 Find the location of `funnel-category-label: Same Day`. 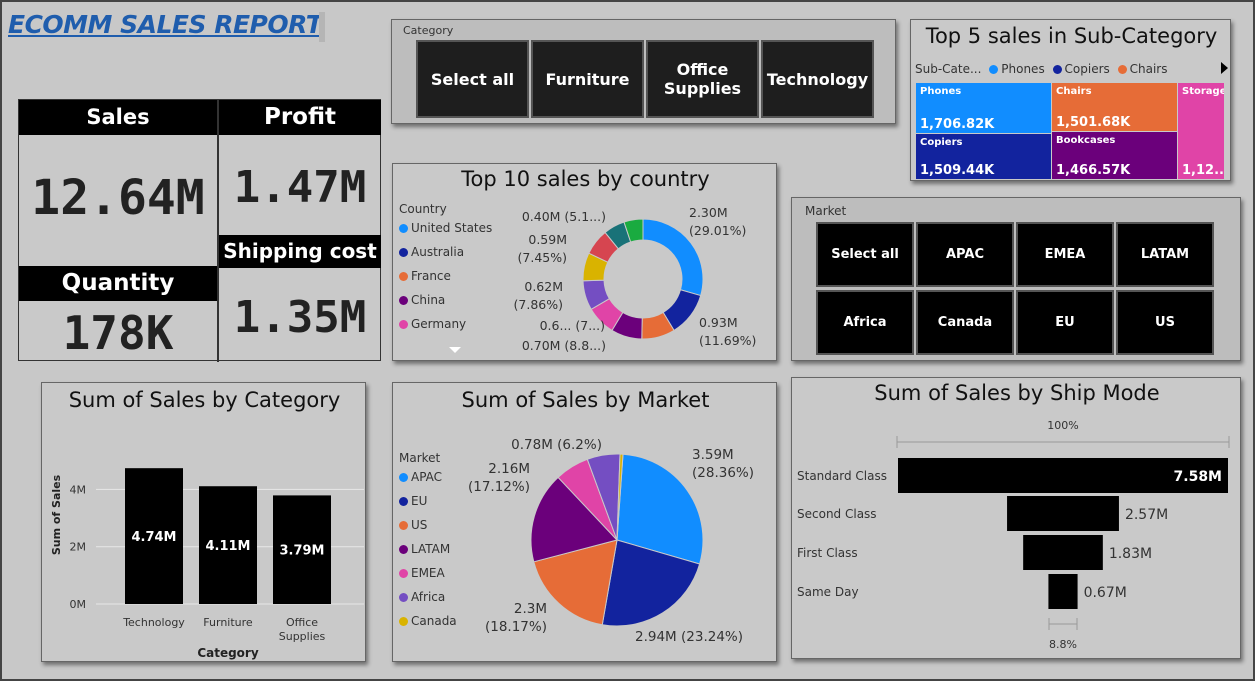

funnel-category-label: Same Day is located at coordinates (828, 592).